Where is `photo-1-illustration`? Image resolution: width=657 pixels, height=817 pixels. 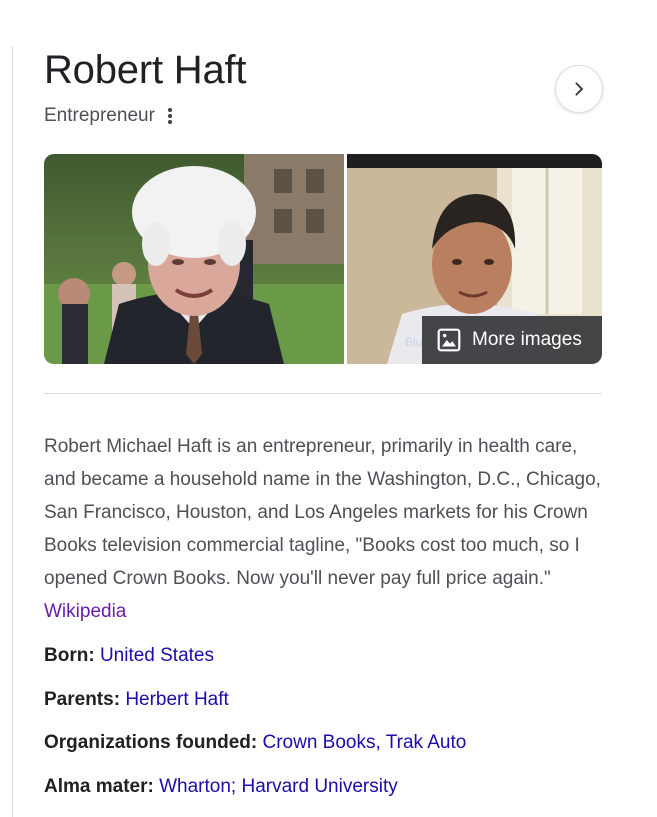 photo-1-illustration is located at coordinates (194, 259).